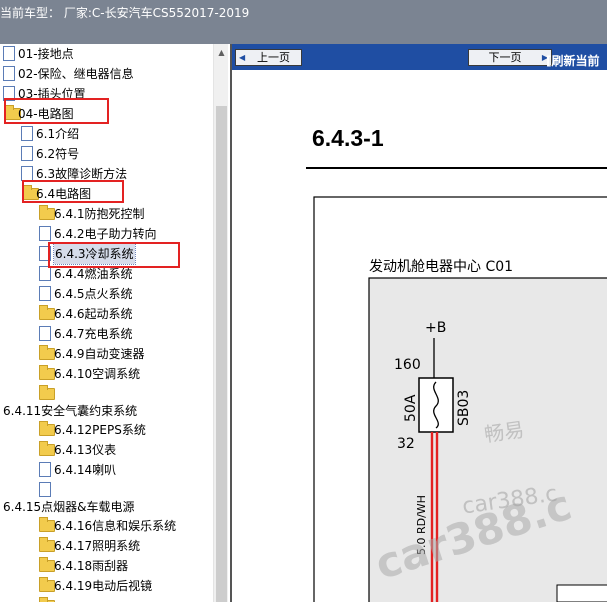 This screenshot has height=602, width=607. I want to click on next-component-box, so click(581, 593).